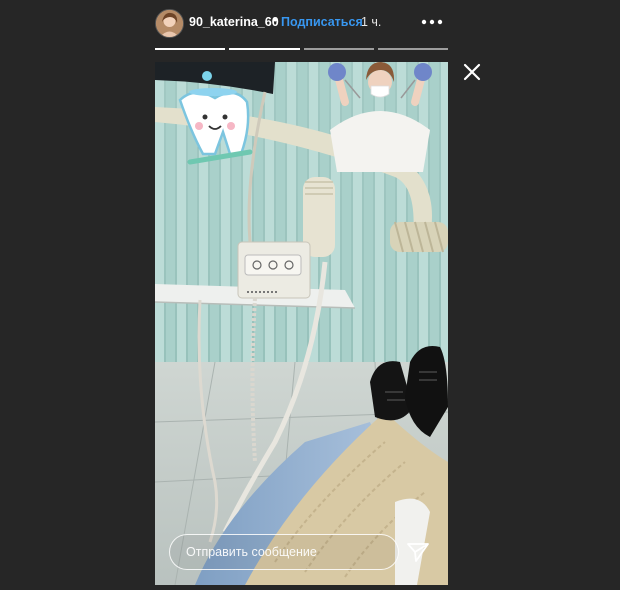  What do you see at coordinates (322, 22) in the screenshot?
I see `follow-button: Подписаться` at bounding box center [322, 22].